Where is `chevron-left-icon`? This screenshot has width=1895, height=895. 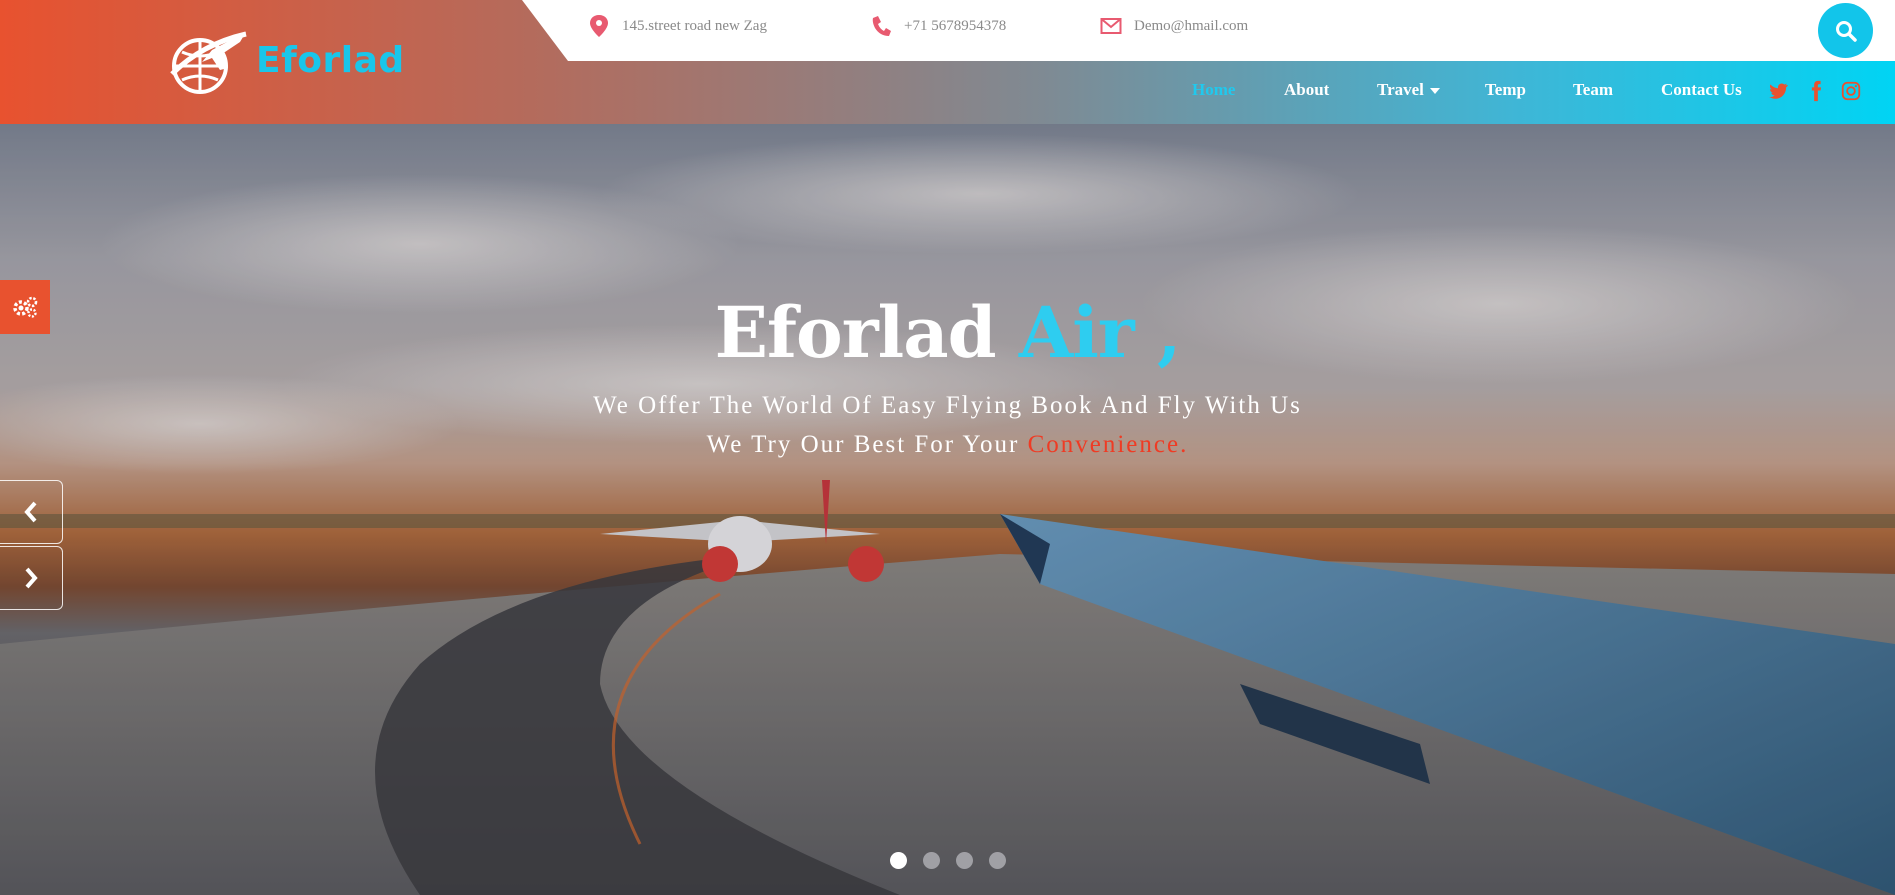 chevron-left-icon is located at coordinates (30, 512).